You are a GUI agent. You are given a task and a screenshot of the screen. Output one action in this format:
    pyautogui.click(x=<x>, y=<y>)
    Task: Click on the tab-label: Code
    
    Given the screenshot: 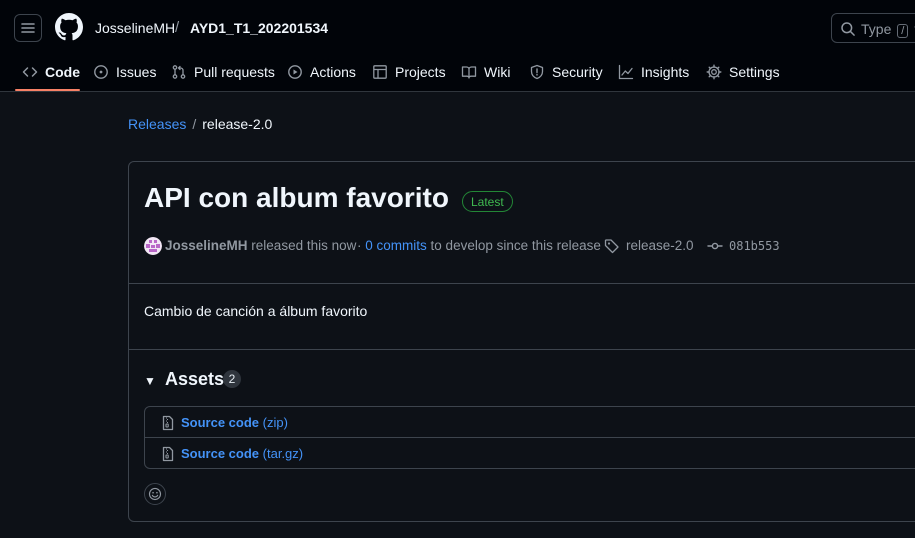 What is the action you would take?
    pyautogui.click(x=62, y=72)
    